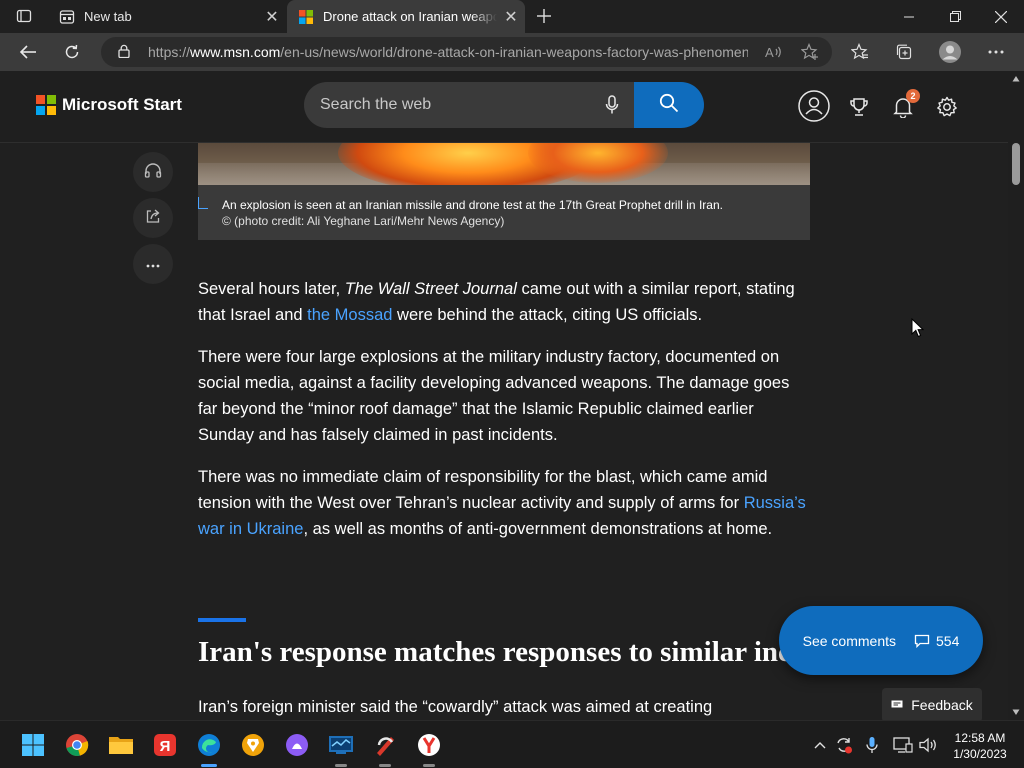 This screenshot has width=1024, height=768. Describe the element at coordinates (122, 104) in the screenshot. I see `brand-name: Microsoft Start` at that location.